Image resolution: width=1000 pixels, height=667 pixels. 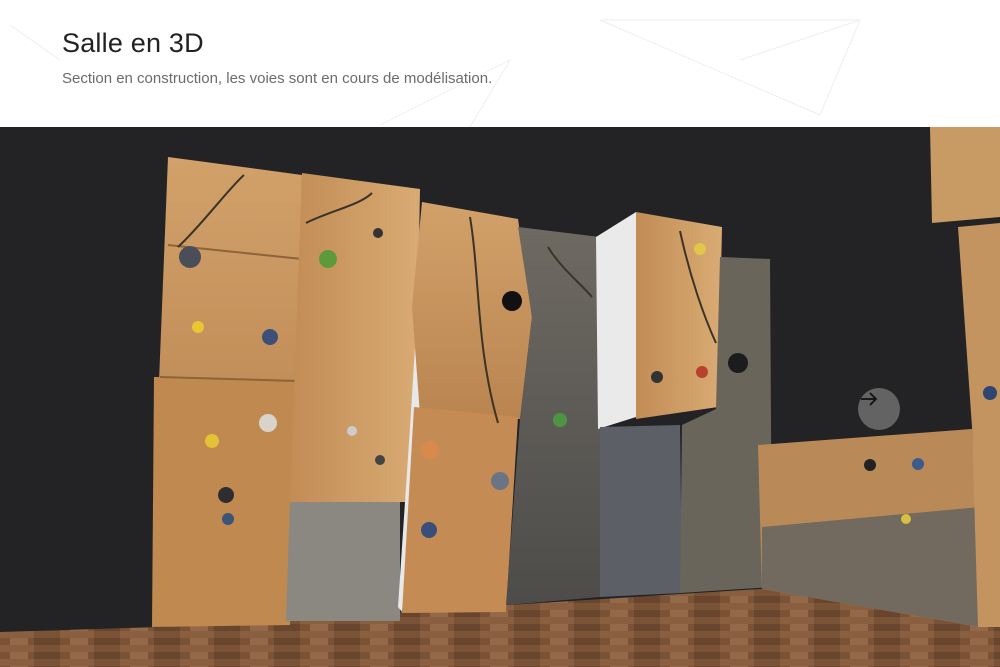 I want to click on arrow-right-icon, so click(x=869, y=399).